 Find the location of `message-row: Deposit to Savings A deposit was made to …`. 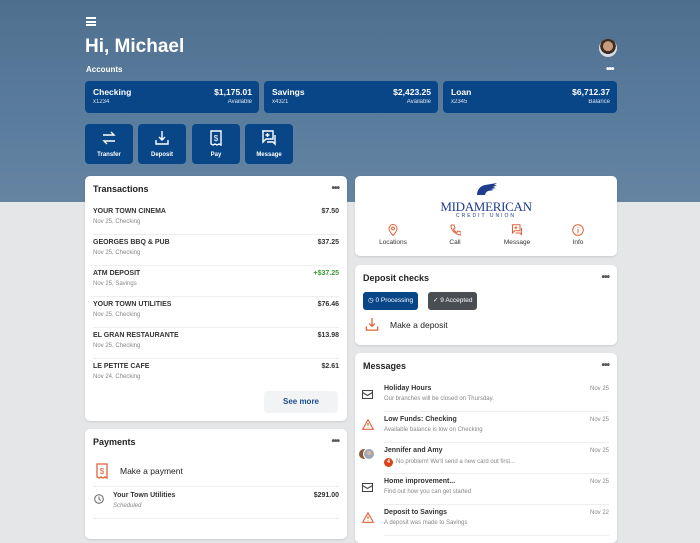

message-row: Deposit to Savings A deposit was made to … is located at coordinates (485, 520).